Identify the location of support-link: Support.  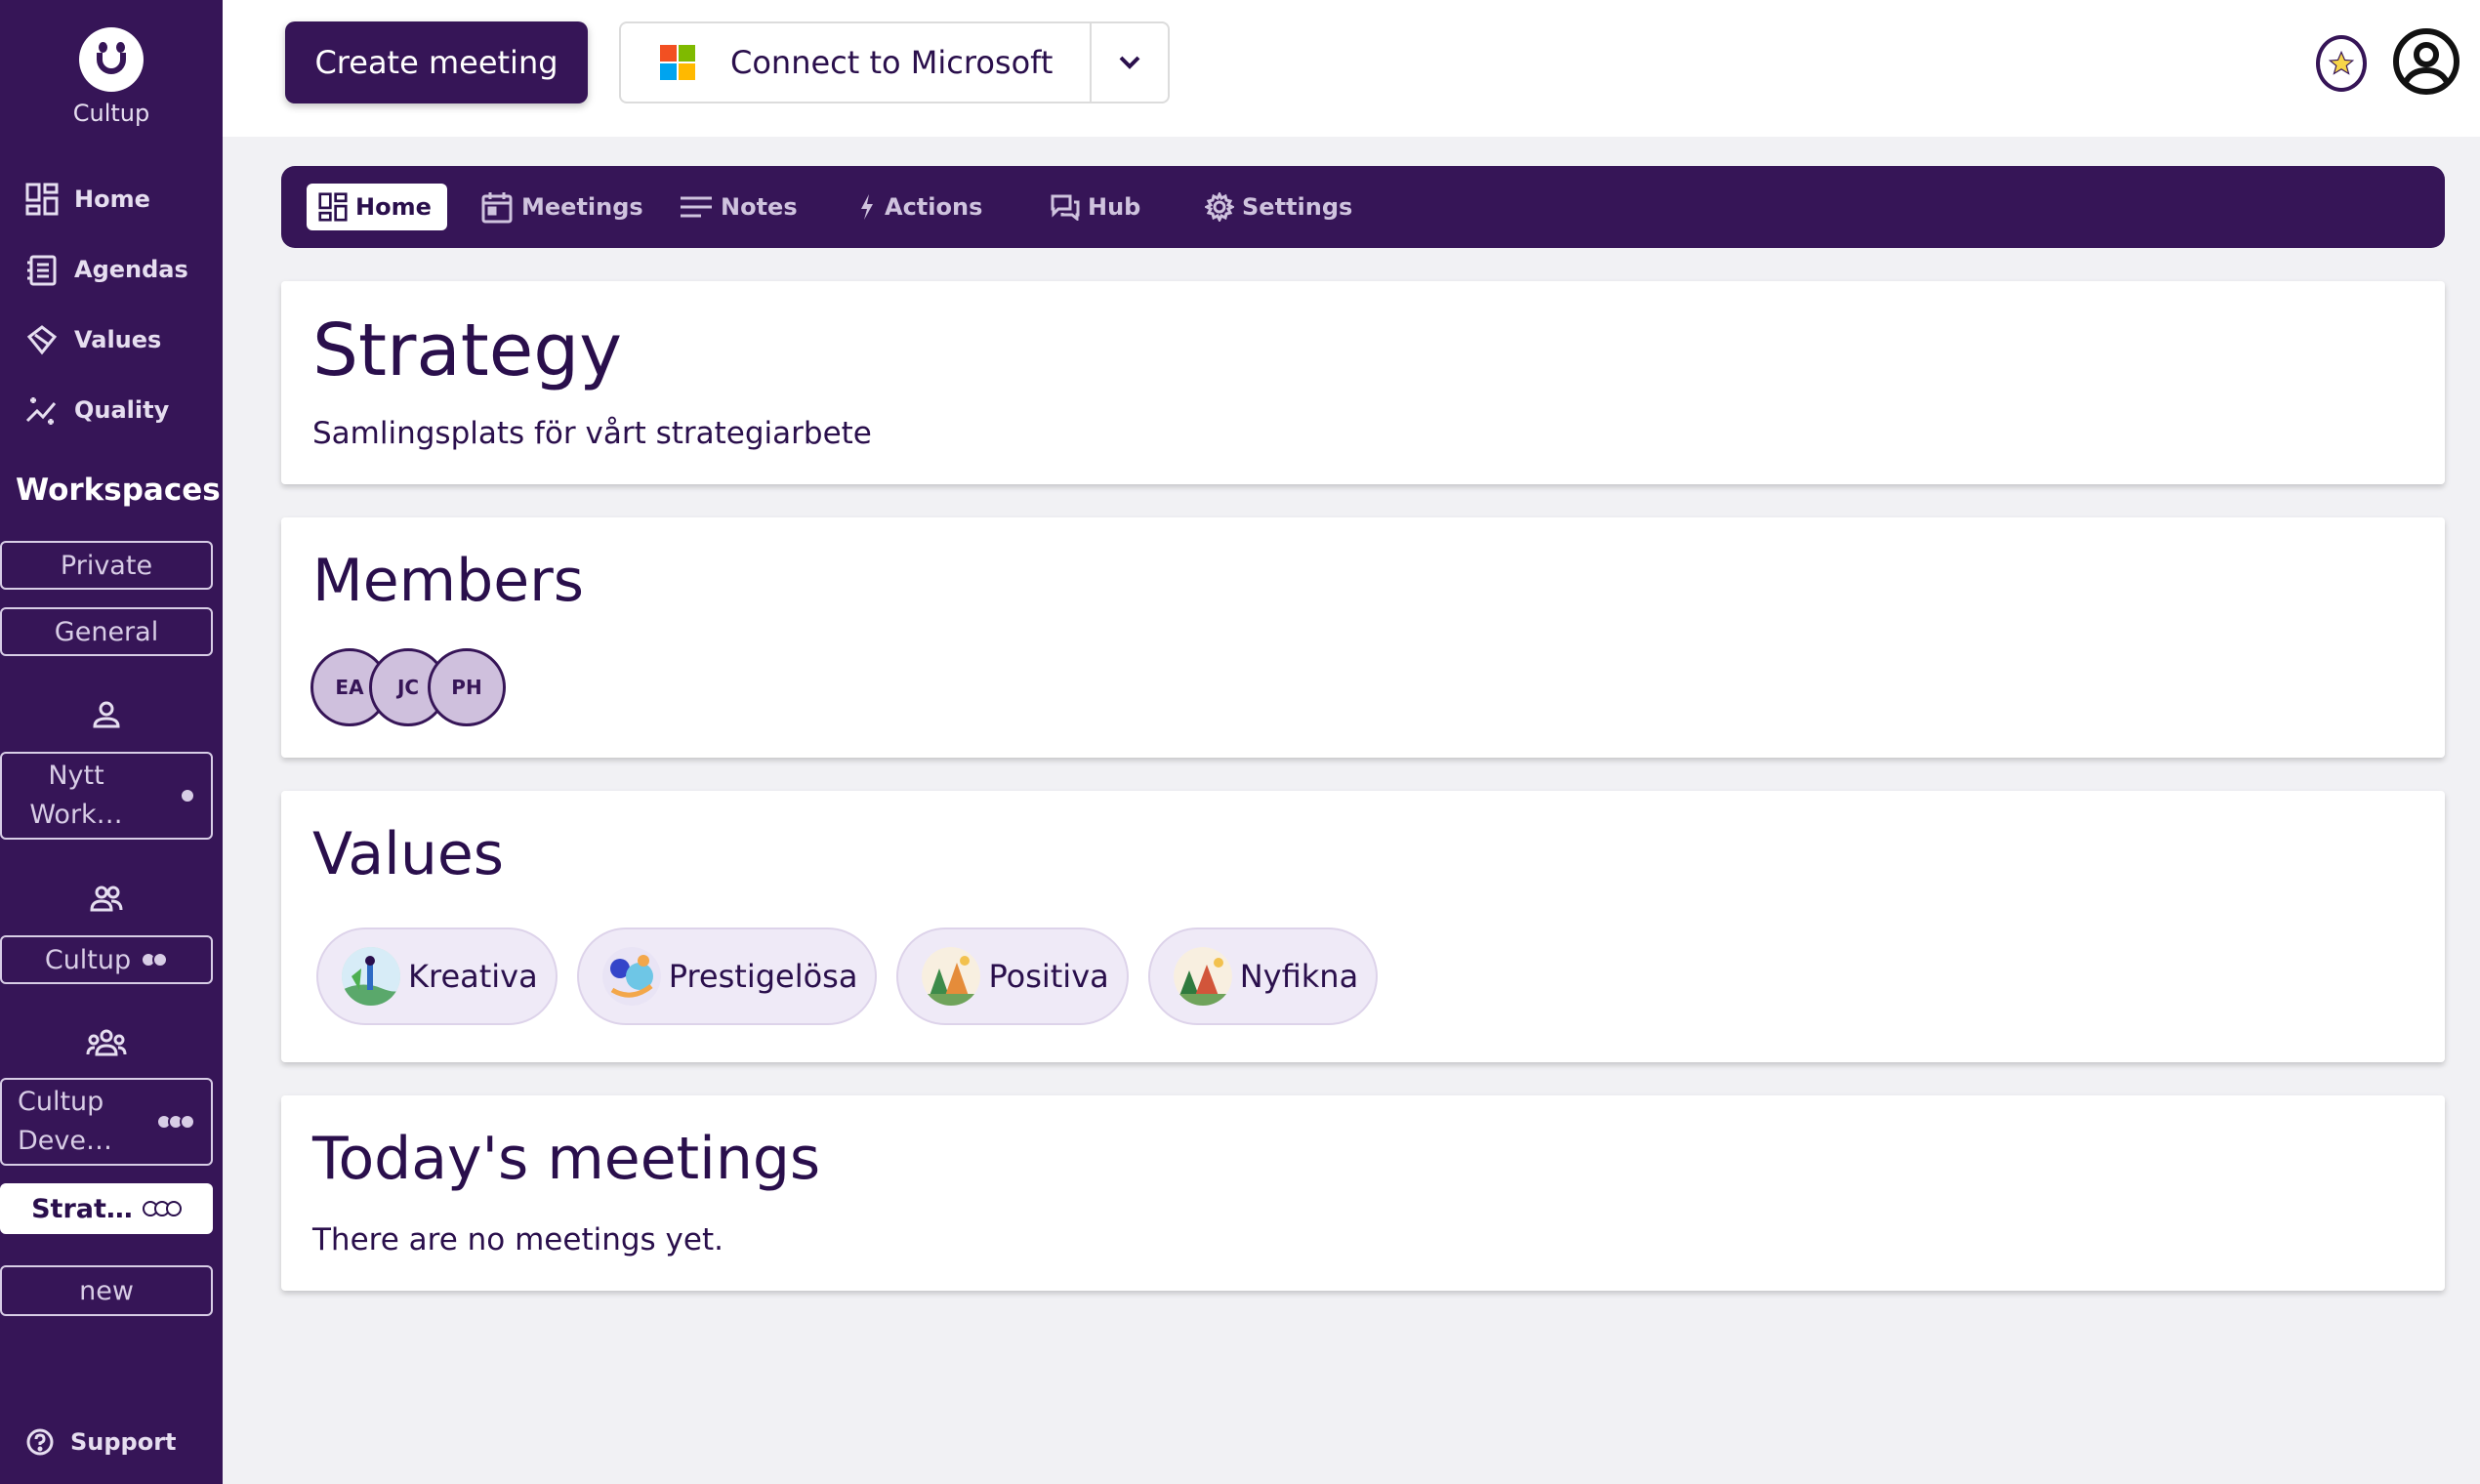
(101, 1442).